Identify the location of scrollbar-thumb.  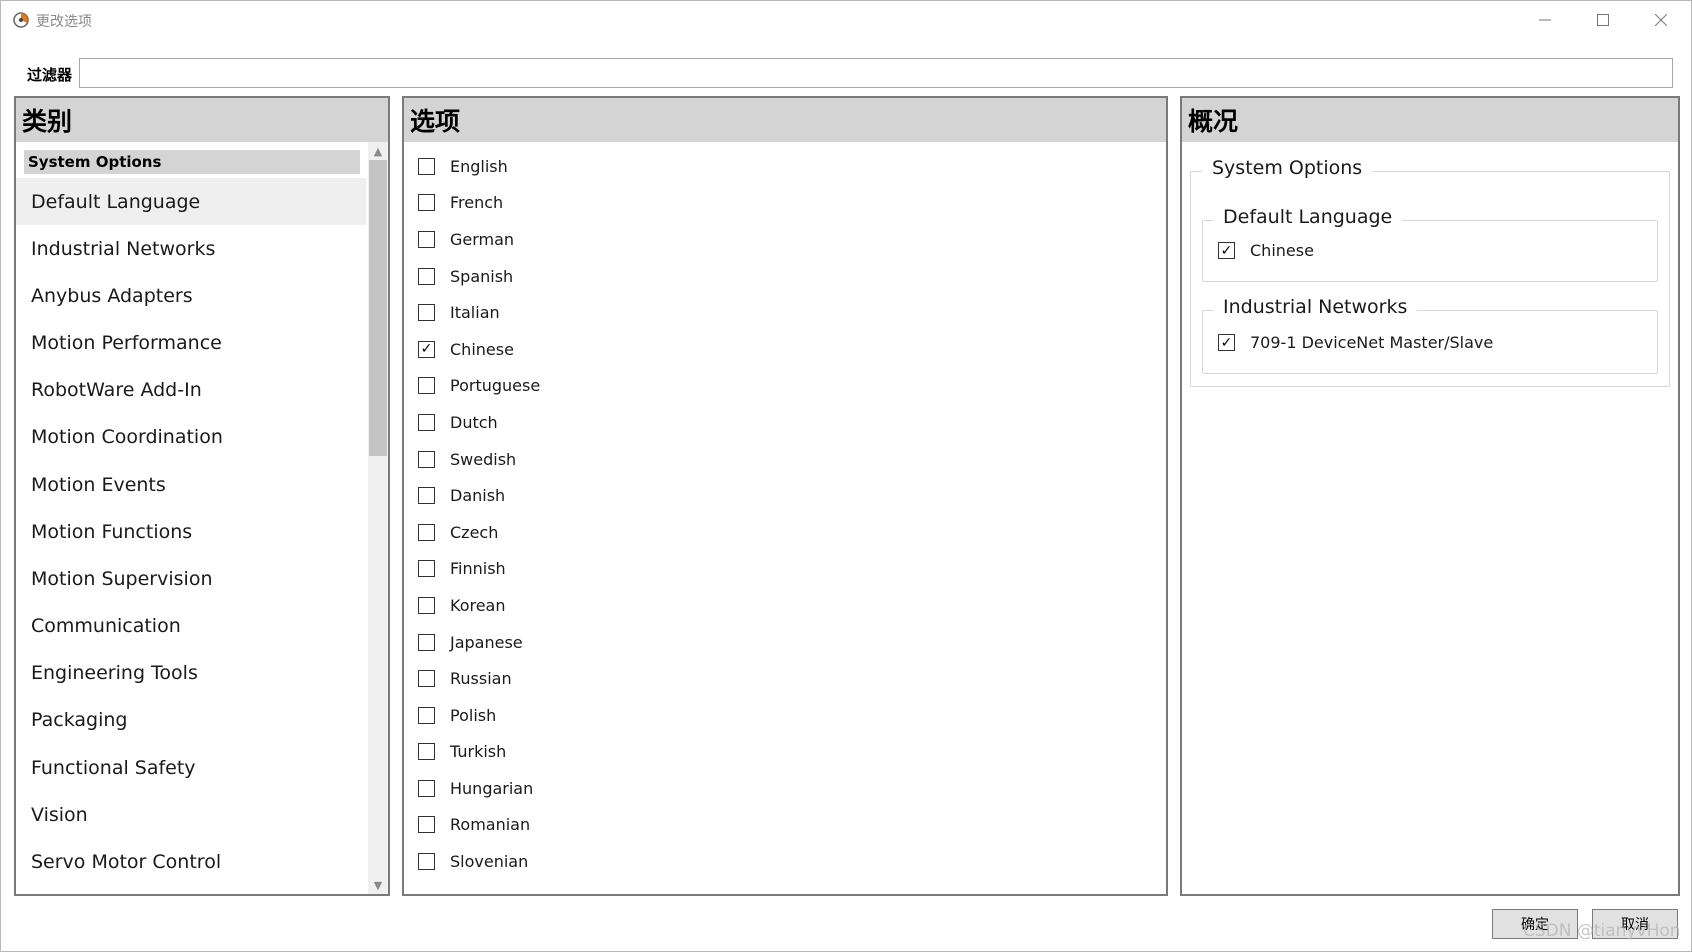
(378, 308).